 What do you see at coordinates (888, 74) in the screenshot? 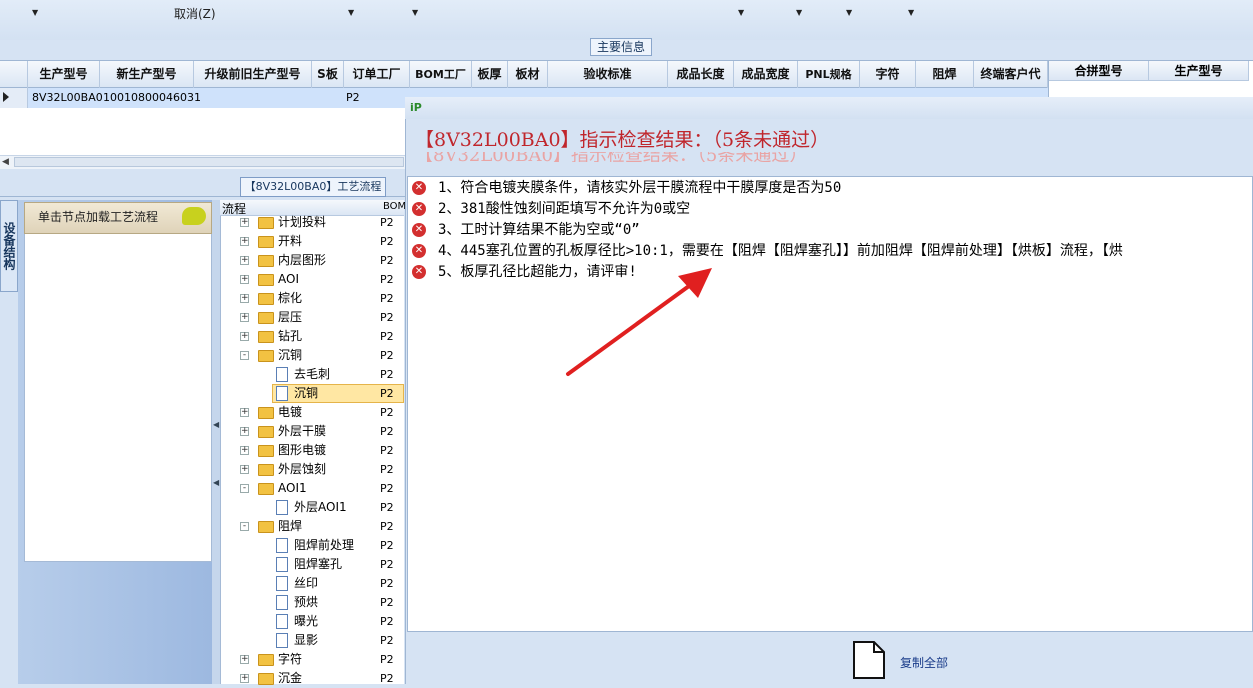
I see `col-header: 字符` at bounding box center [888, 74].